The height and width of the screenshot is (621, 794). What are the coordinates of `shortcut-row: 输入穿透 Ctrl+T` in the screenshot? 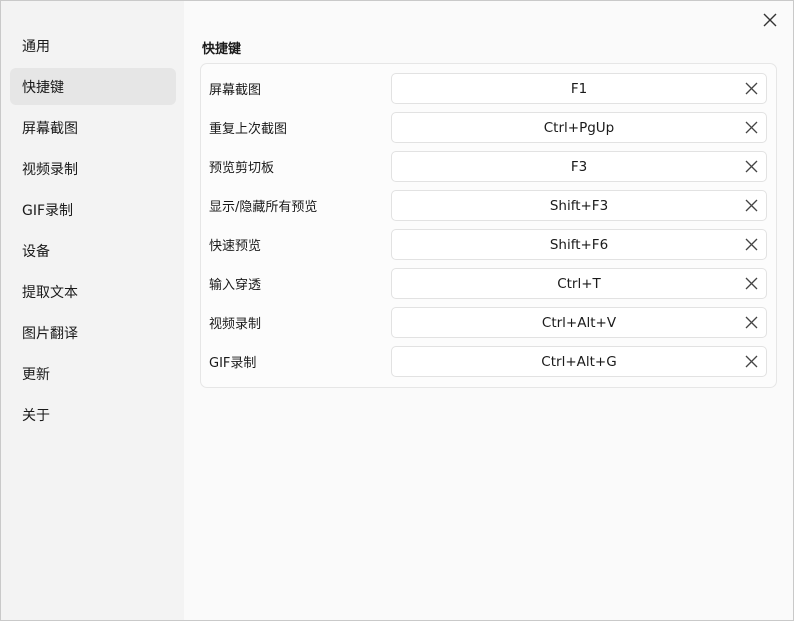 It's located at (488, 283).